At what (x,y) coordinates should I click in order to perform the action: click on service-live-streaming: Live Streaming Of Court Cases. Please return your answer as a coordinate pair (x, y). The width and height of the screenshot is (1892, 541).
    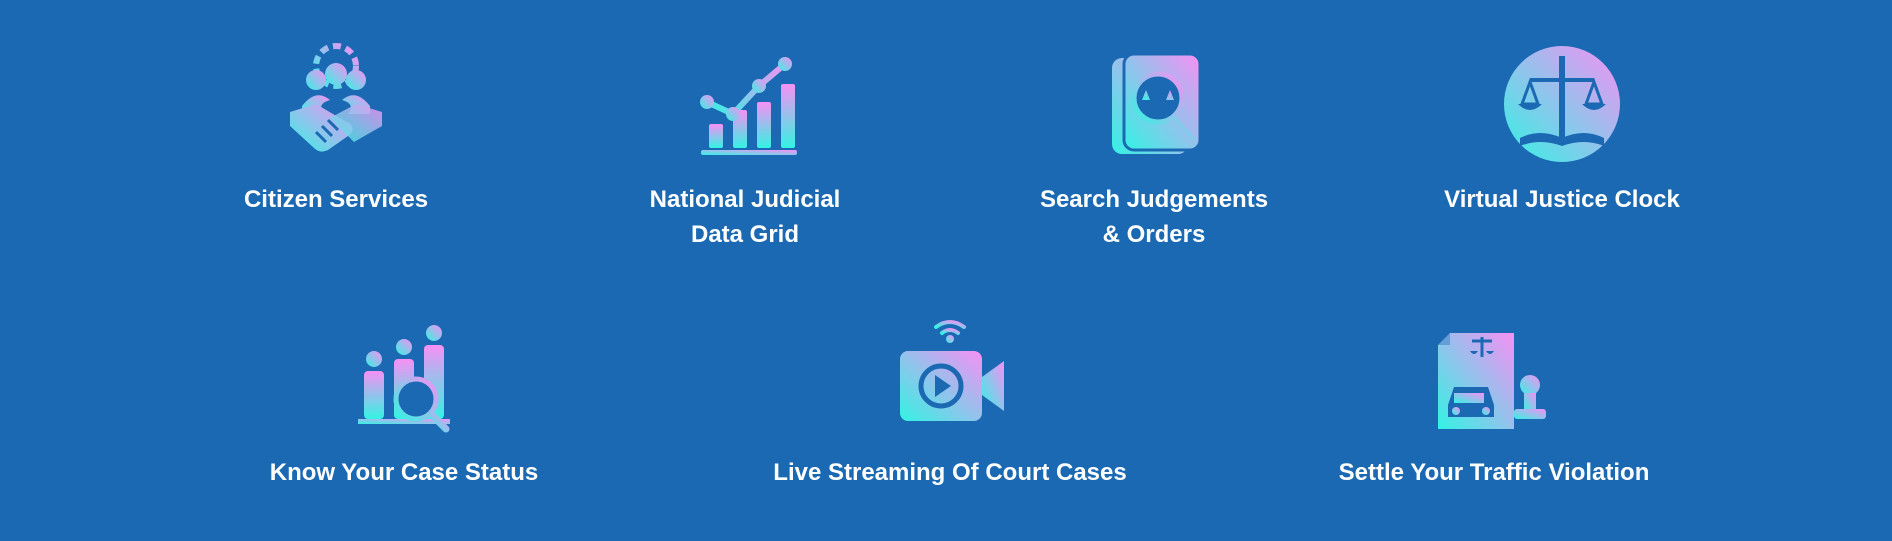
    Looking at the image, I should click on (950, 401).